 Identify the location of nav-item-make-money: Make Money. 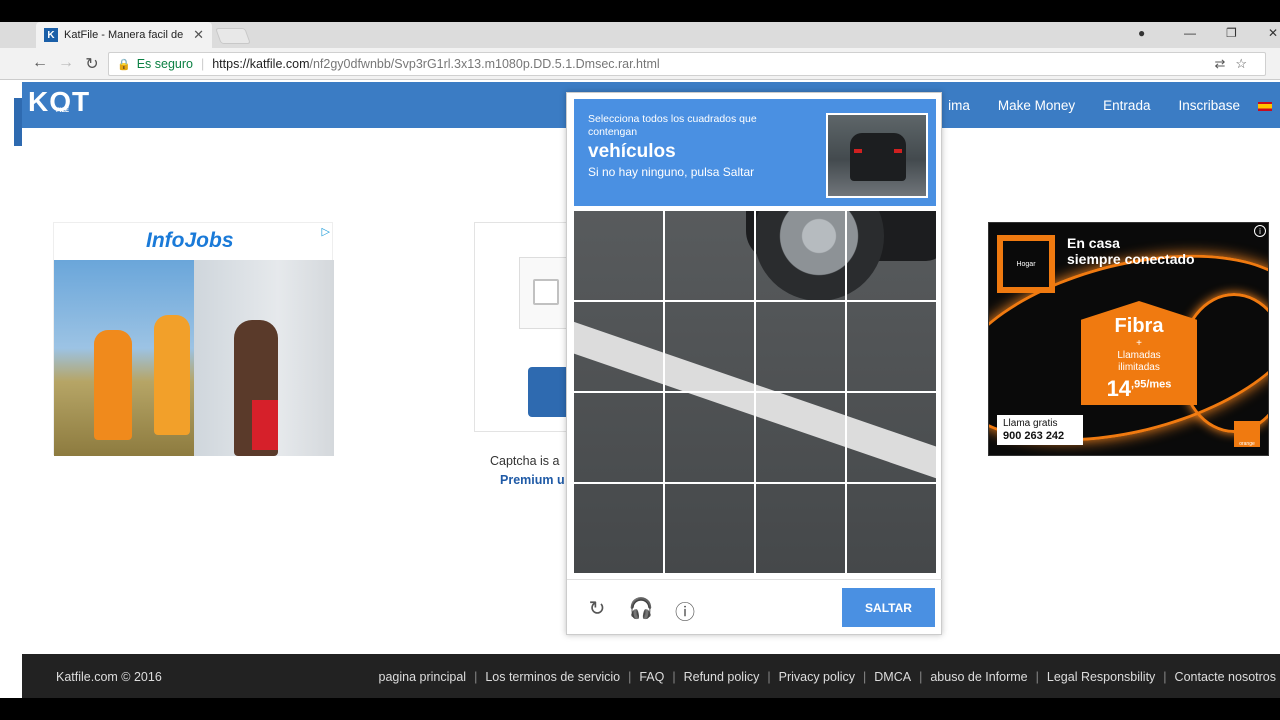
(1036, 105).